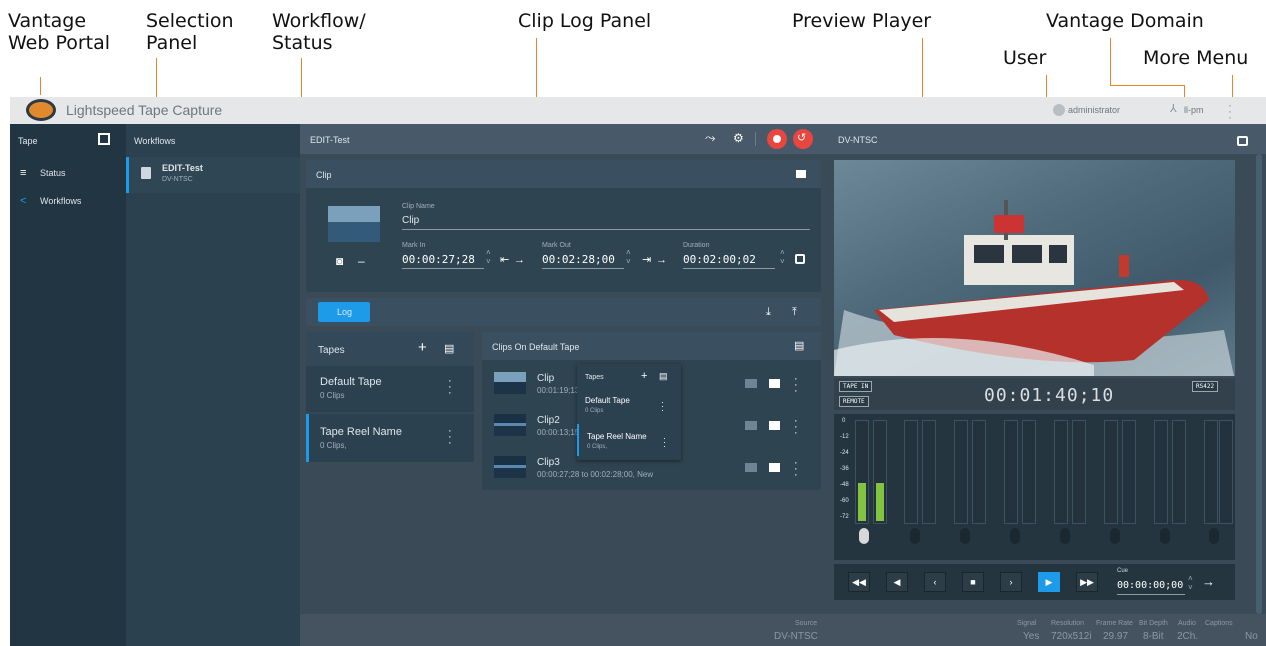 This screenshot has height=646, width=1266. What do you see at coordinates (28, 141) in the screenshot?
I see `sidebar-header: Tape` at bounding box center [28, 141].